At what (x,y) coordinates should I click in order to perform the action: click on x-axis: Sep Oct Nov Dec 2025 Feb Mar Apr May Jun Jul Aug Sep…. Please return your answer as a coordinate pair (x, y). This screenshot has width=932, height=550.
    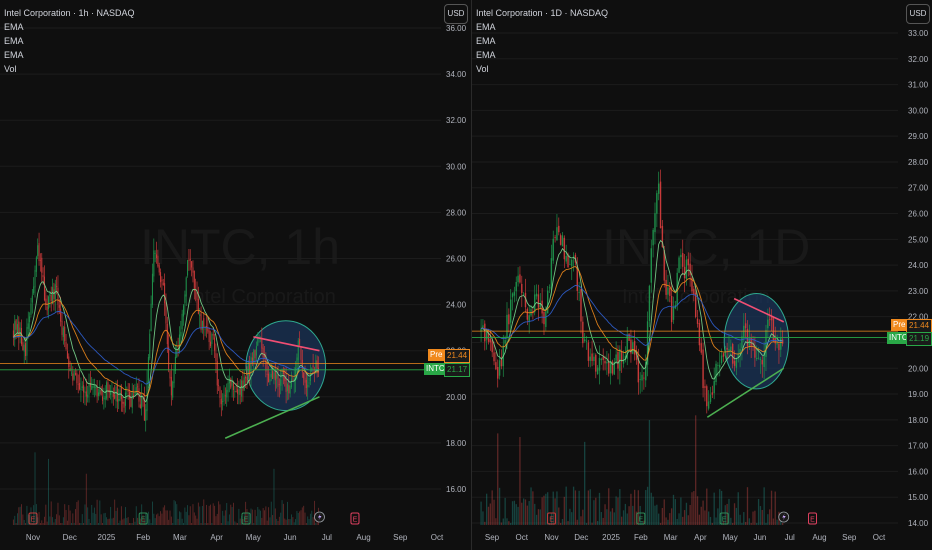
    Looking at the image, I should click on (685, 537).